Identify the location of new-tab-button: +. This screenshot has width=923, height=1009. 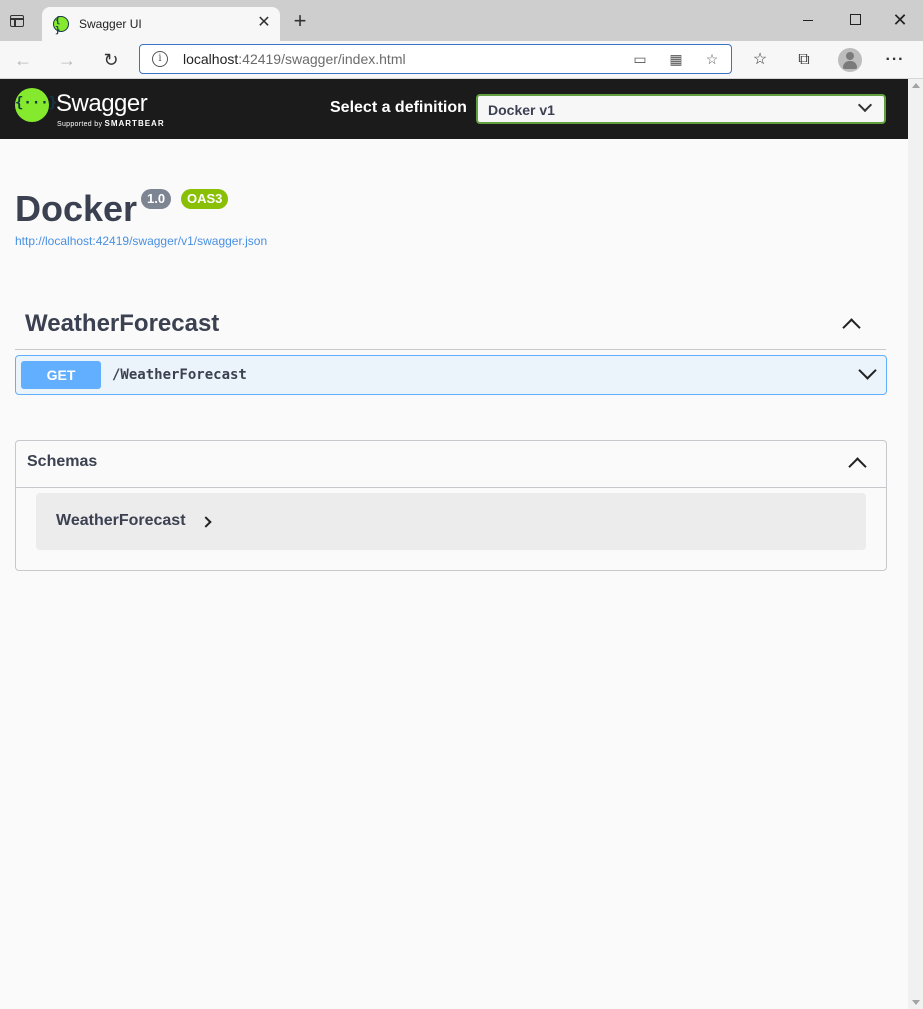
(300, 21).